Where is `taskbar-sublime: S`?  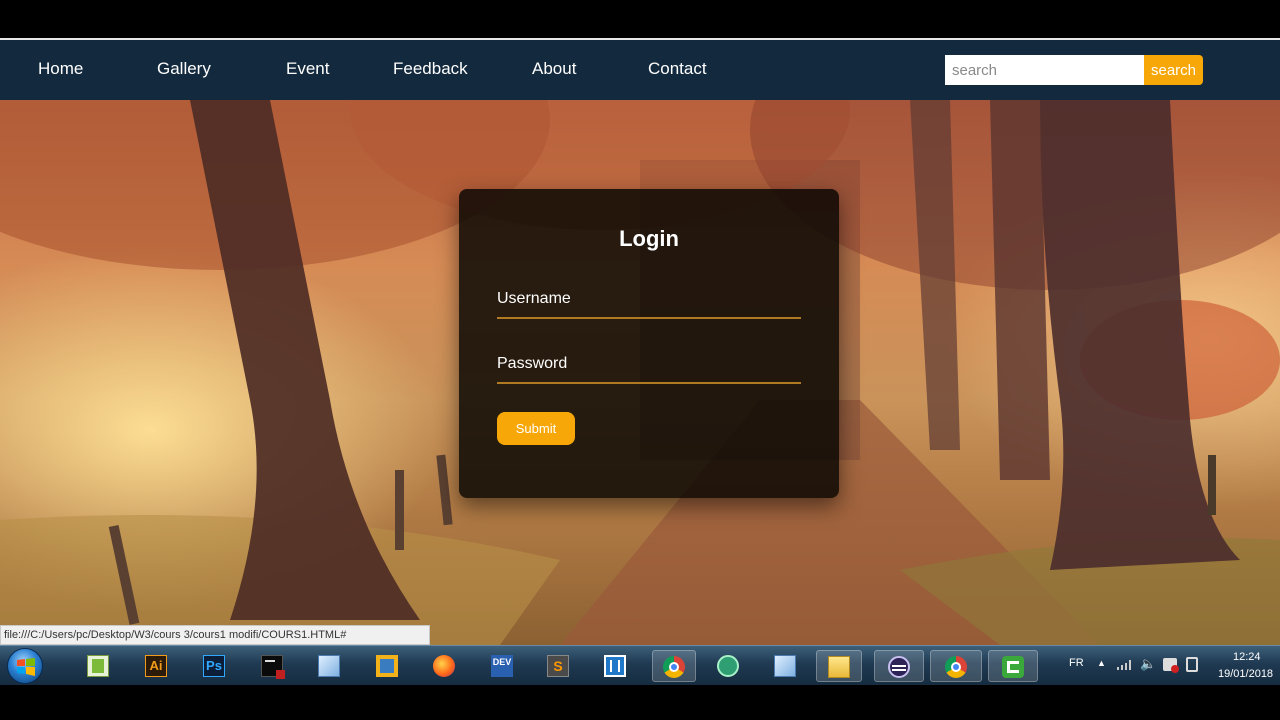
taskbar-sublime: S is located at coordinates (558, 666).